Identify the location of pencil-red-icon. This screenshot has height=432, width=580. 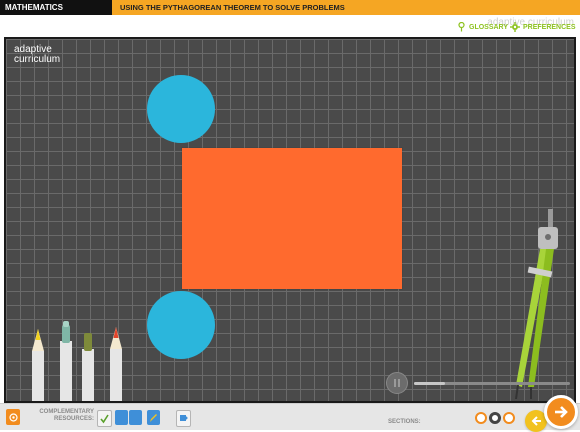
(116, 364).